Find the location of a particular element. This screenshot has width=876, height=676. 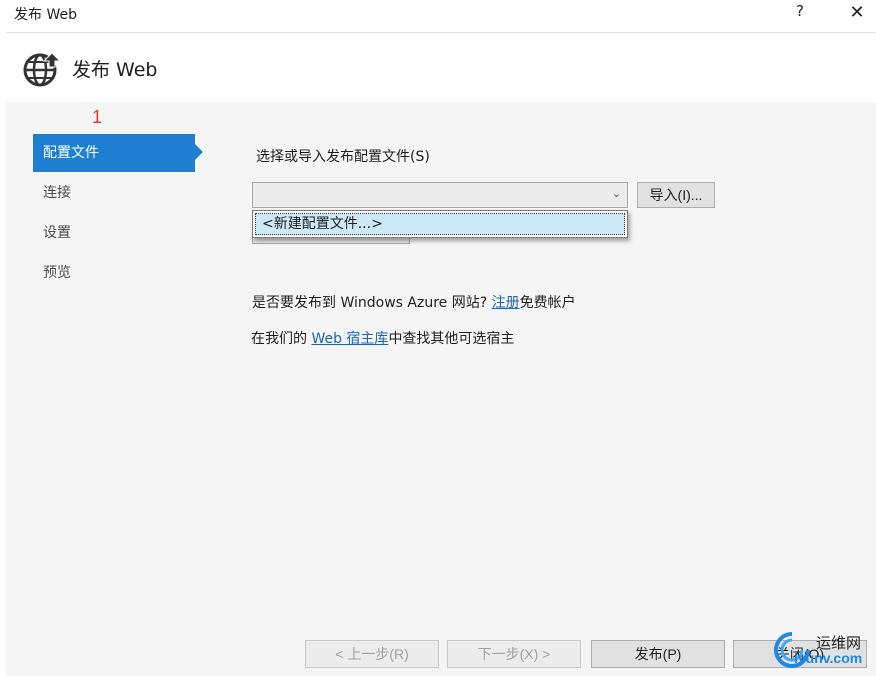

azure-prompt-text: 是否要发布到 Windows Azure 网站? is located at coordinates (370, 303).